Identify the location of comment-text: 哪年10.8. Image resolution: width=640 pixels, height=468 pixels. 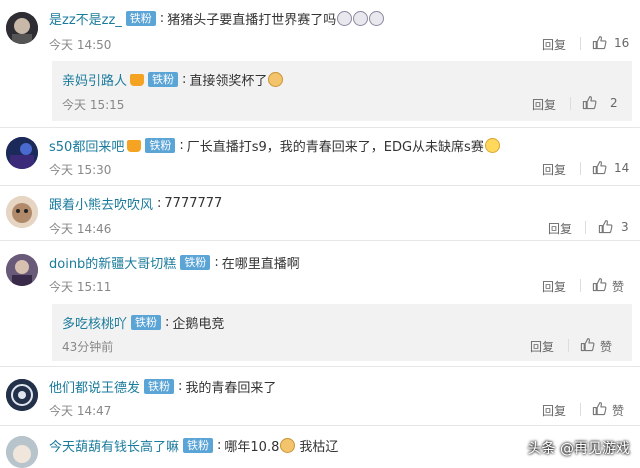
(252, 447).